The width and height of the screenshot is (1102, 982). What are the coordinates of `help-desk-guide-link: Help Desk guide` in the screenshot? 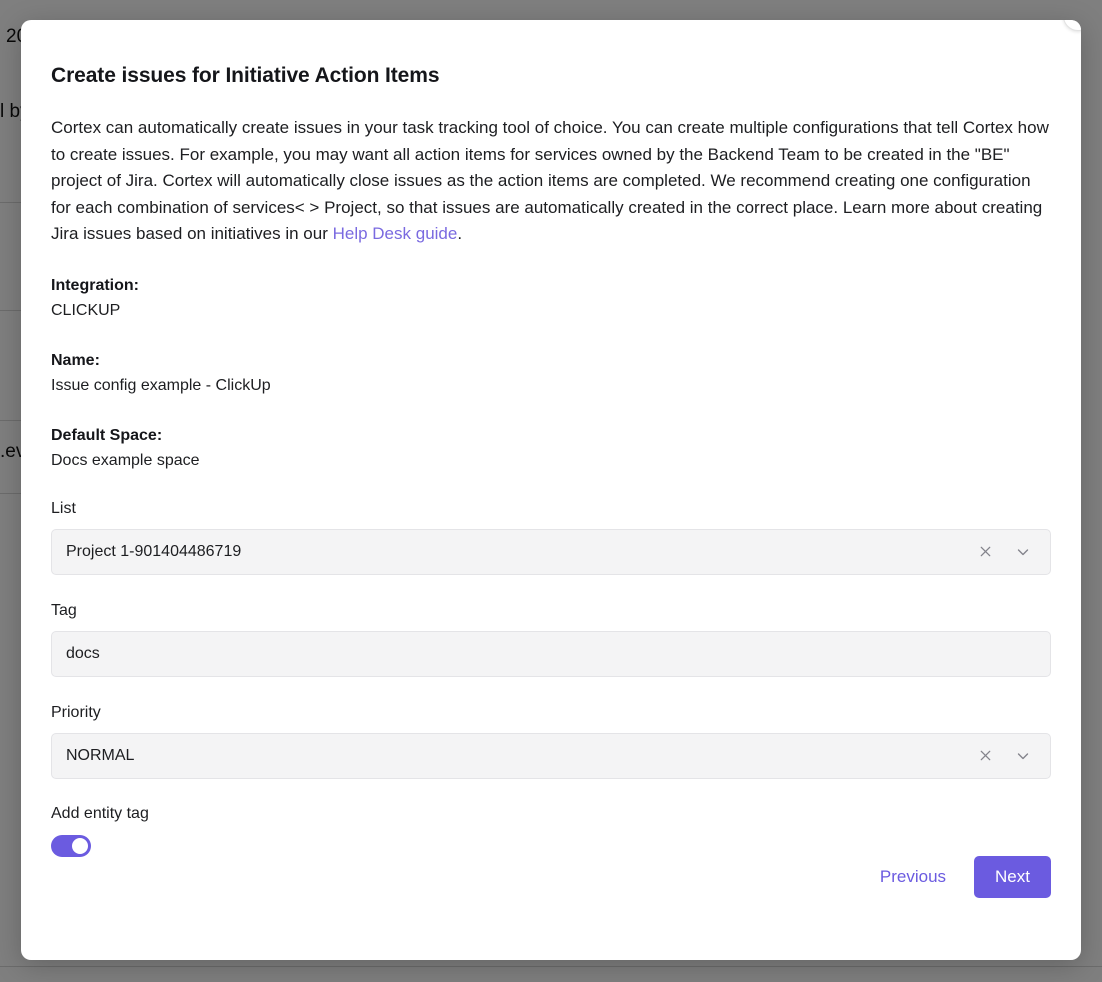 It's located at (395, 233).